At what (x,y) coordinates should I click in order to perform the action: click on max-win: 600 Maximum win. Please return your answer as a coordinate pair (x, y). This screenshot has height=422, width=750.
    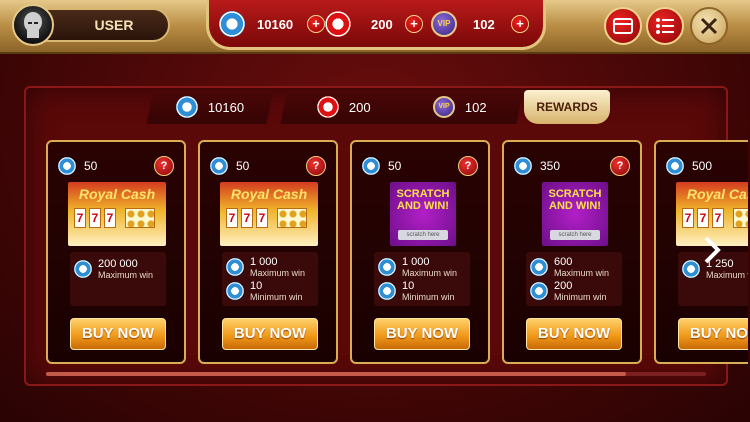
    Looking at the image, I should click on (569, 267).